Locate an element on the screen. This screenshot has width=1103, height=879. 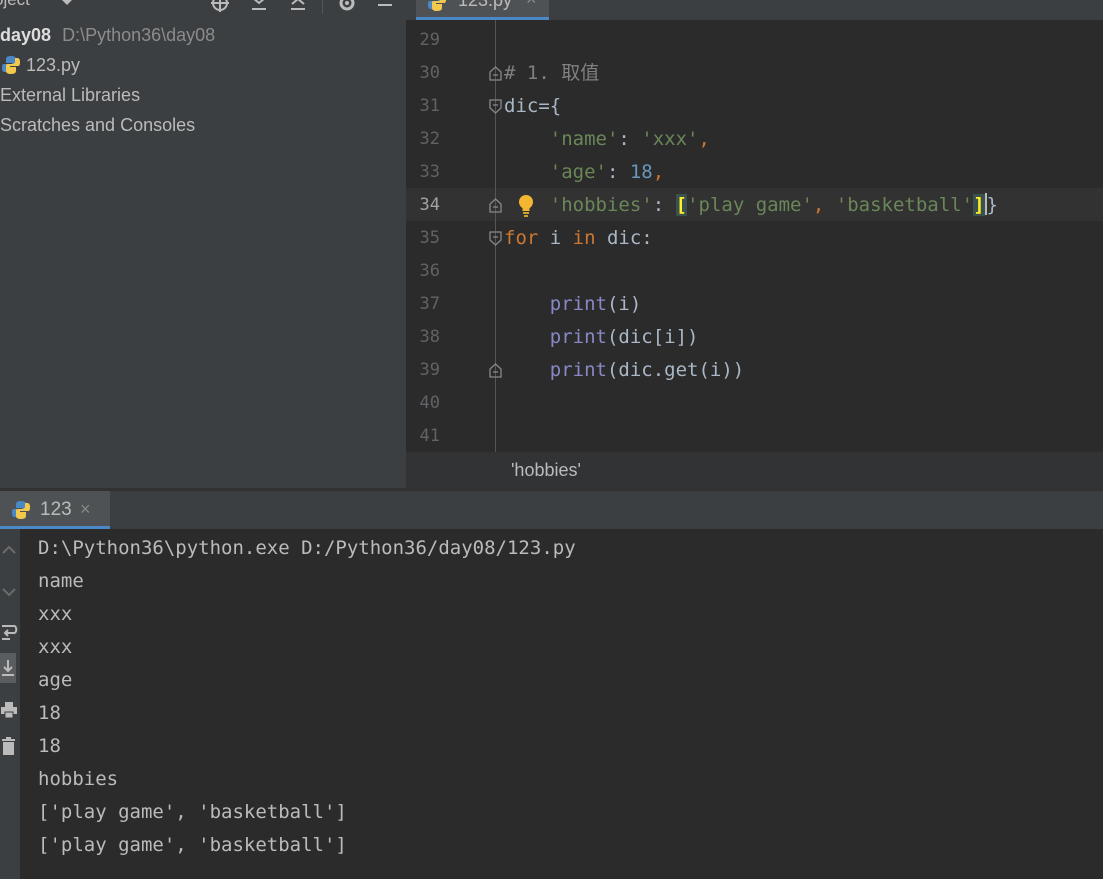
code-line: 30 # 1. 取值 is located at coordinates (754, 73).